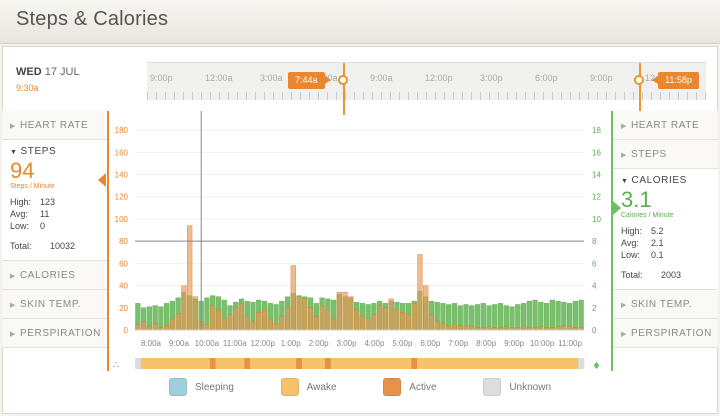  What do you see at coordinates (262, 343) in the screenshot?
I see `x-tick-label: 12:00p` at bounding box center [262, 343].